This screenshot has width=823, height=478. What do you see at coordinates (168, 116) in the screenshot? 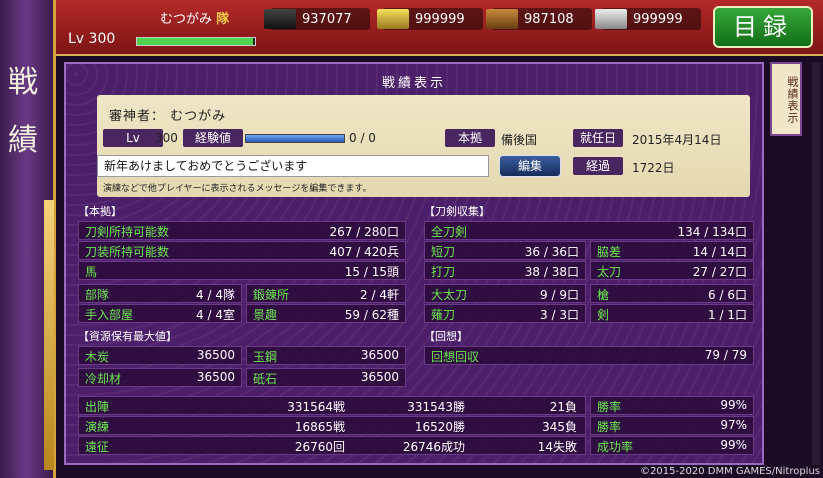
I see `saniwa-name: 審神者： むつがみ` at bounding box center [168, 116].